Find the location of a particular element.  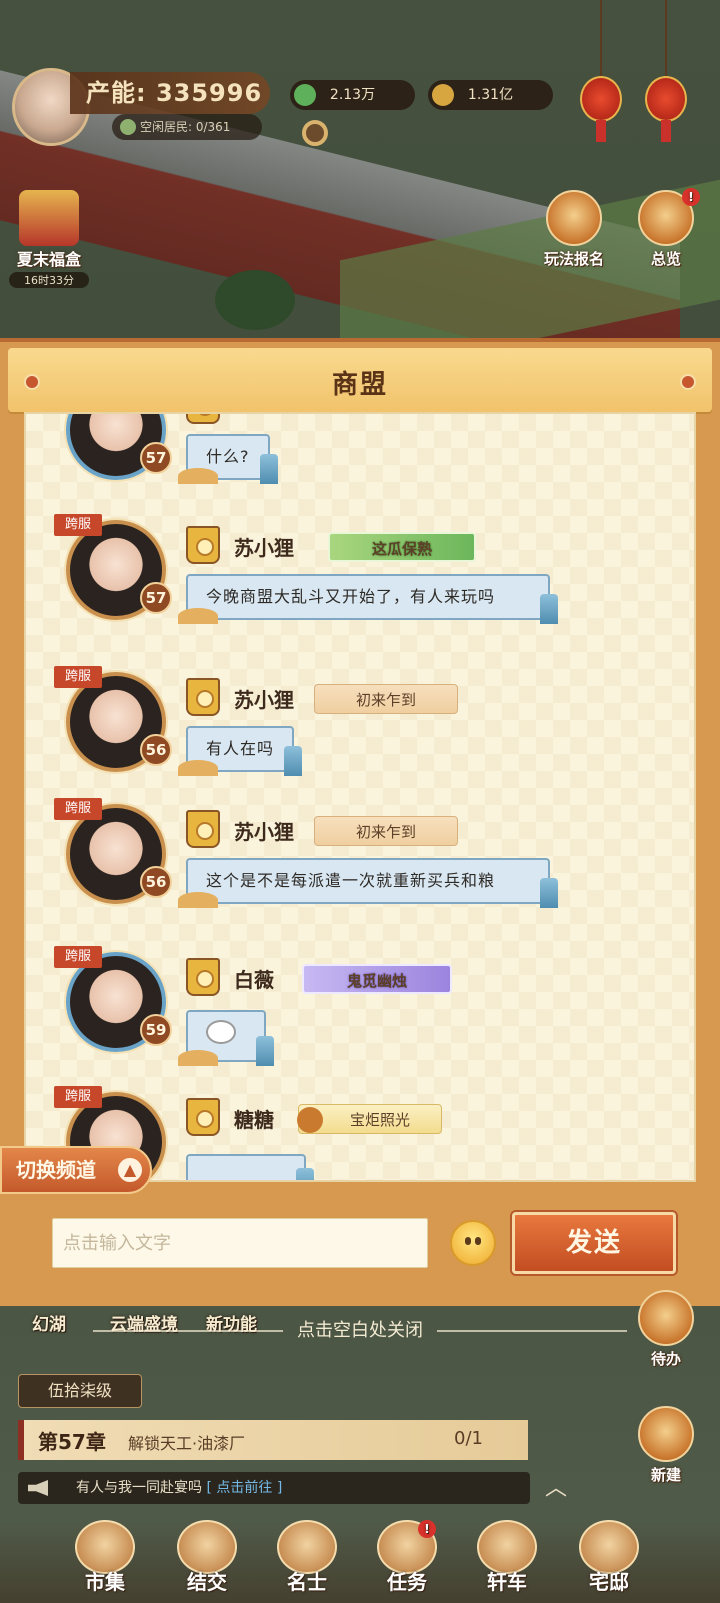

message-text: 今晚商盟大乱斗又开始了，有人来玩吗 is located at coordinates (351, 596).